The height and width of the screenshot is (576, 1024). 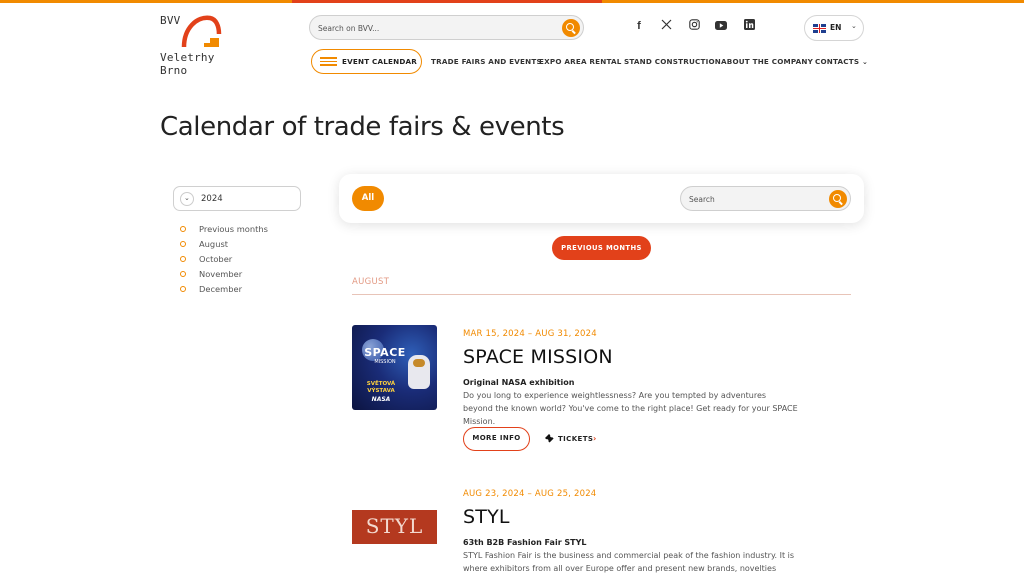 I want to click on calendar-search, so click(x=765, y=198).